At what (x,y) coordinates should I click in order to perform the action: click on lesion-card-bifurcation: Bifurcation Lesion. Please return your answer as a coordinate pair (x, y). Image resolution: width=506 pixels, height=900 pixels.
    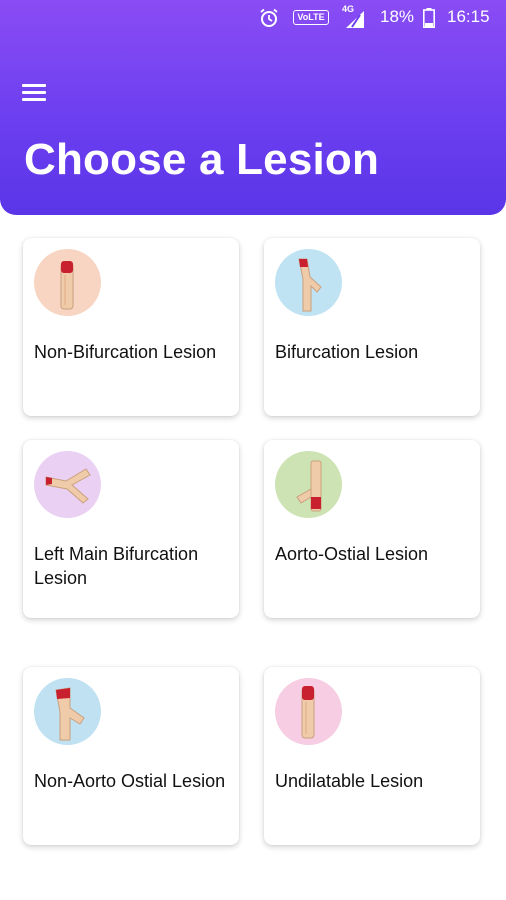
    Looking at the image, I should click on (372, 327).